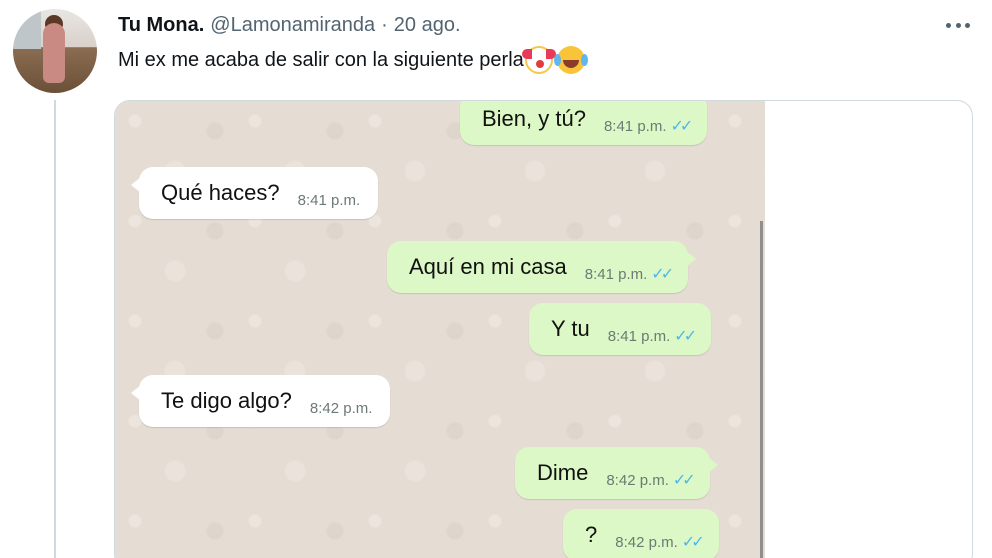  I want to click on avatar-background, so click(27, 29).